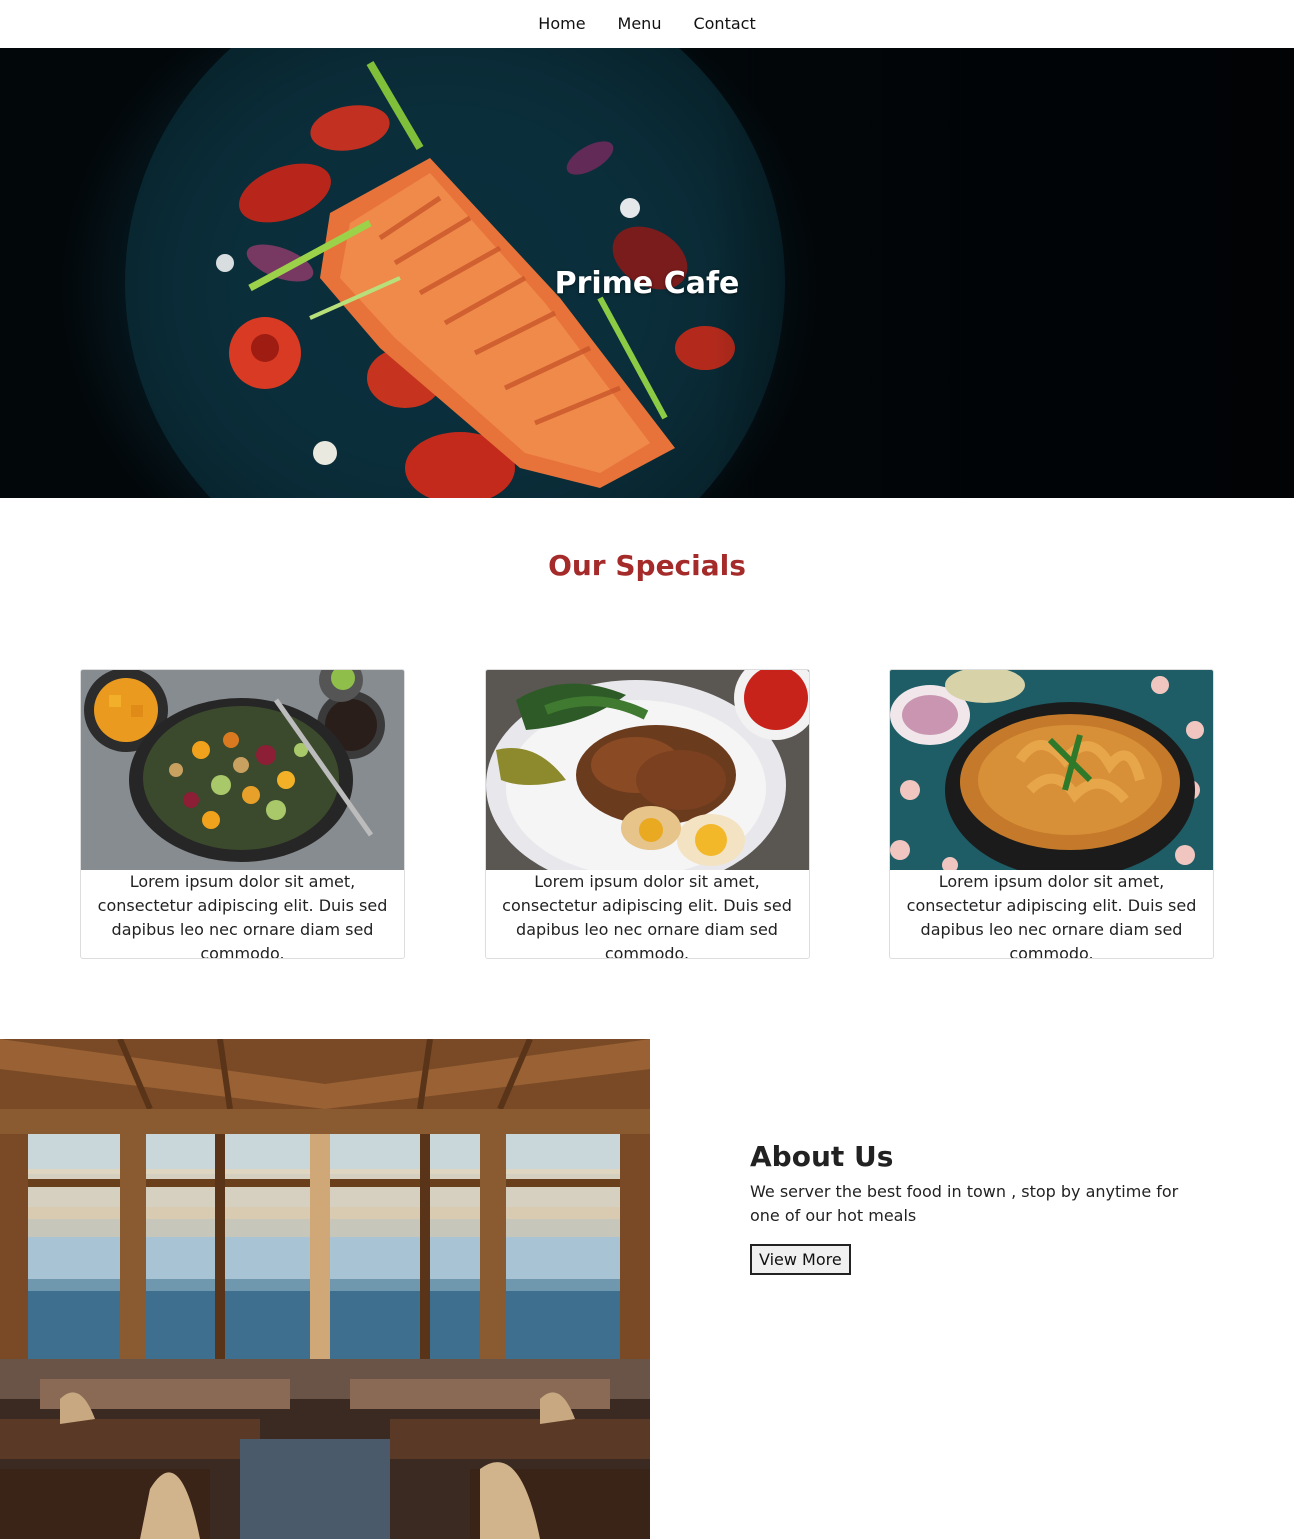  I want to click on curry-noodle-bowl-image, so click(1051, 770).